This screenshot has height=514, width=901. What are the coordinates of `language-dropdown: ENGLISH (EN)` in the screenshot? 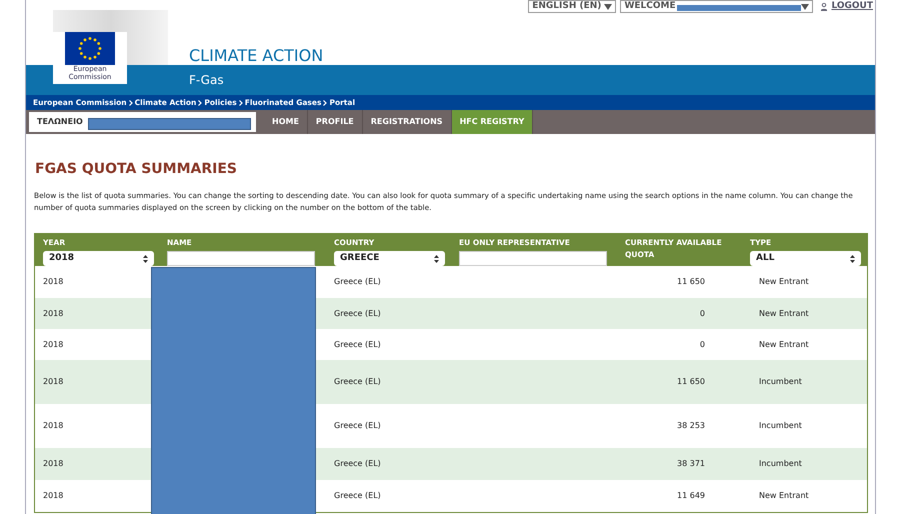 It's located at (572, 7).